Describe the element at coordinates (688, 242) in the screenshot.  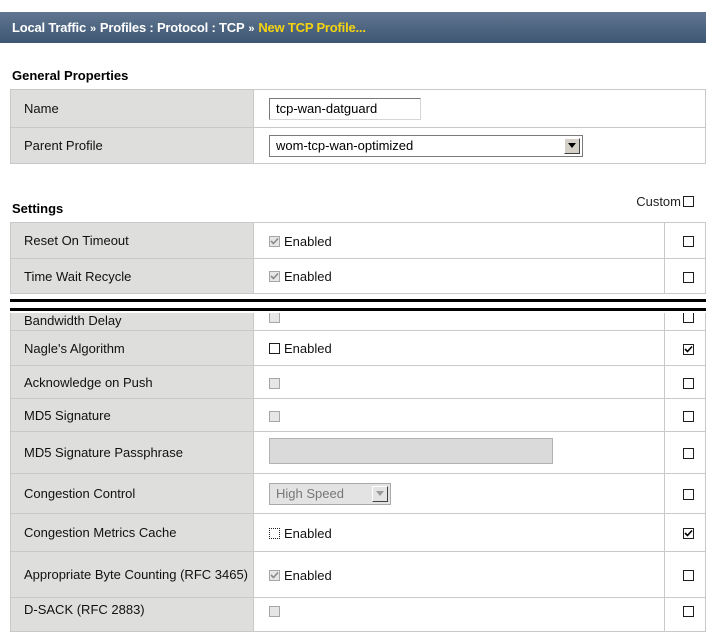
I see `reset-on-timeout-custom-checkbox` at that location.